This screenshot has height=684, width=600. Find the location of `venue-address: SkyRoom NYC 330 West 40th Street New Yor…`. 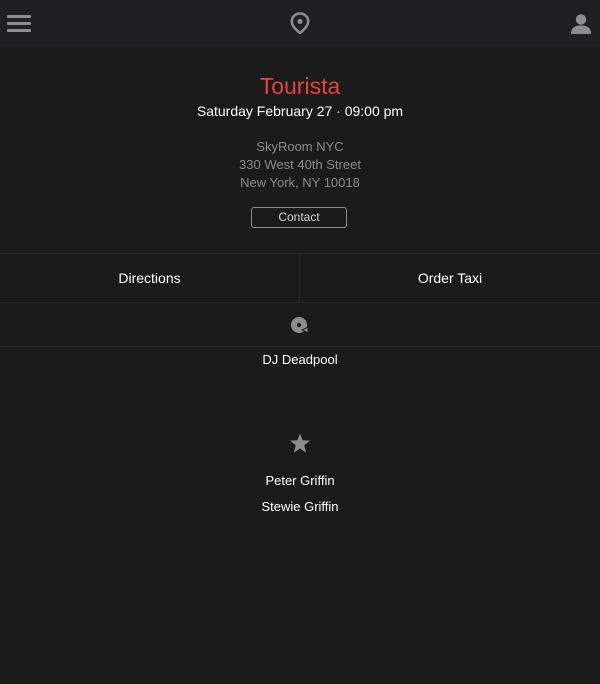

venue-address: SkyRoom NYC 330 West 40th Street New Yor… is located at coordinates (300, 165).